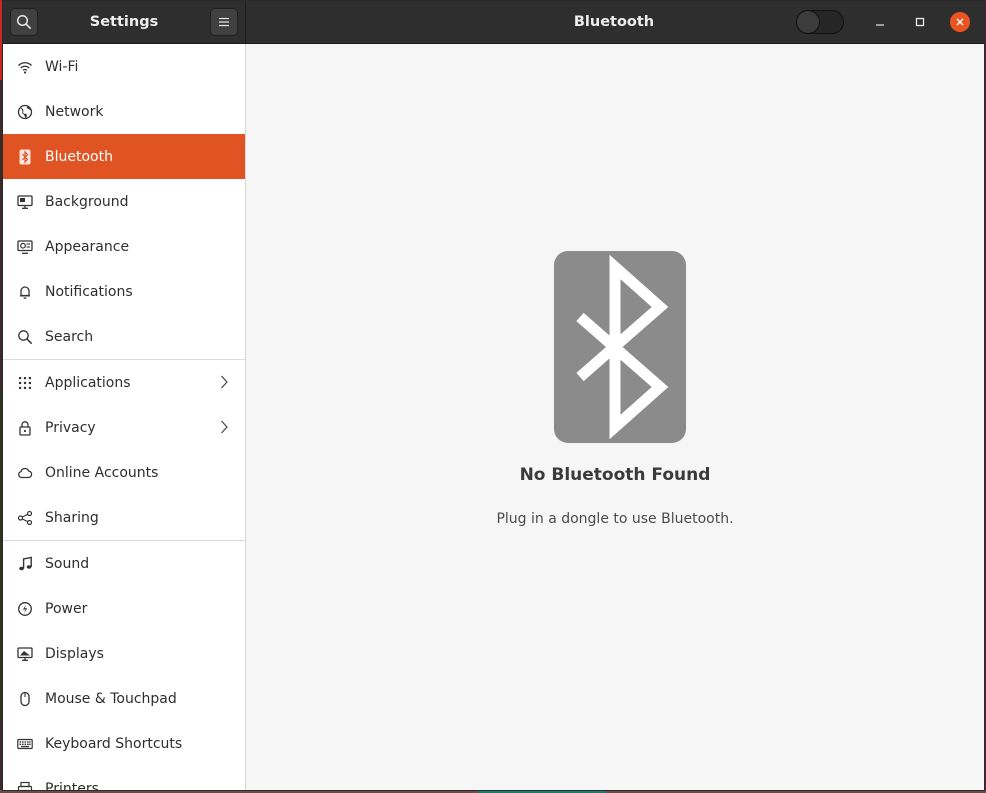  I want to click on maximize-icon, so click(920, 22).